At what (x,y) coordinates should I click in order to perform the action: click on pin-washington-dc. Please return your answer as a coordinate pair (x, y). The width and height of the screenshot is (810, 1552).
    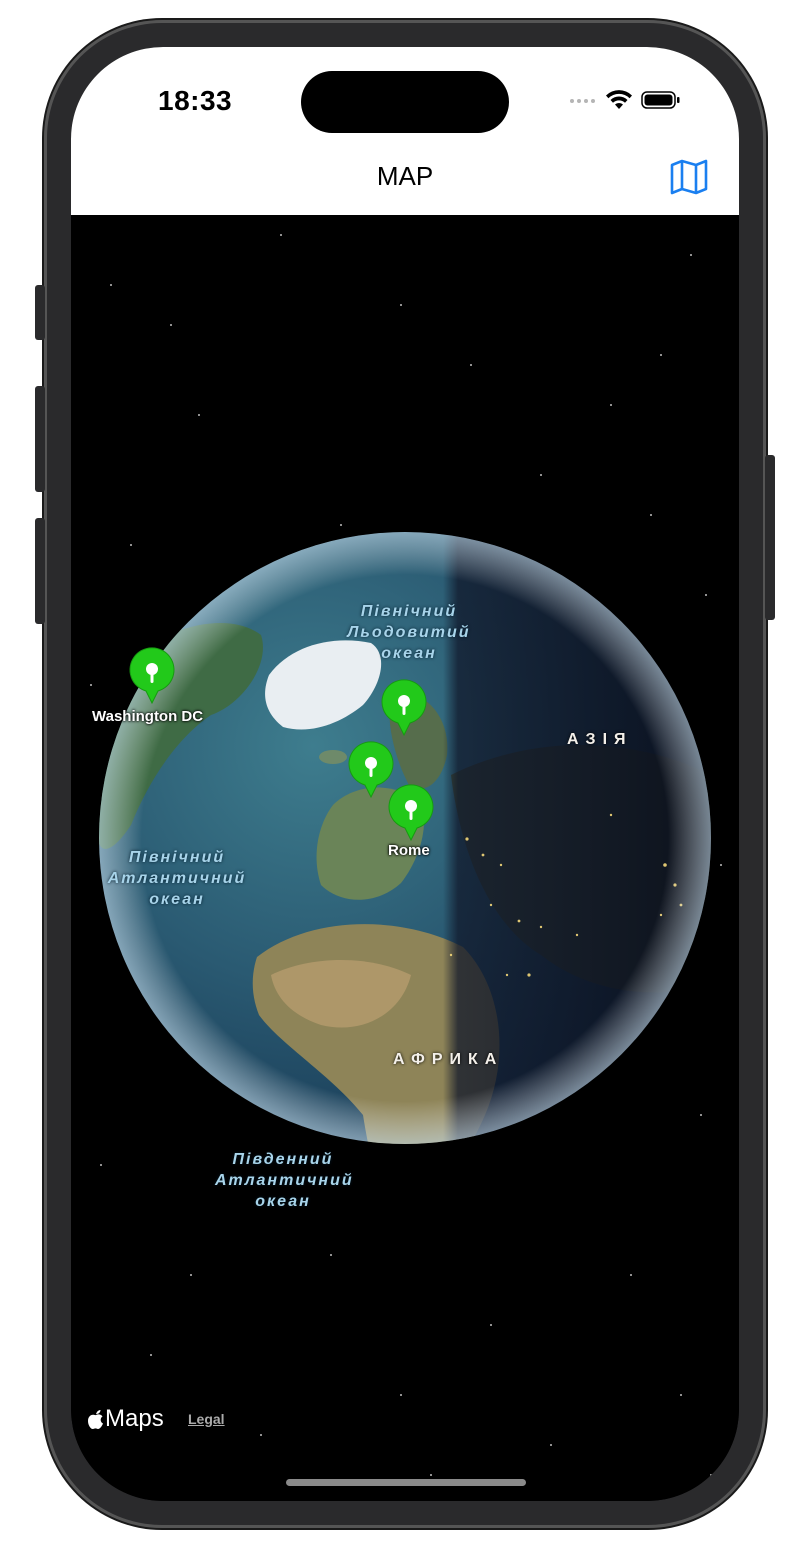
    Looking at the image, I should click on (152, 676).